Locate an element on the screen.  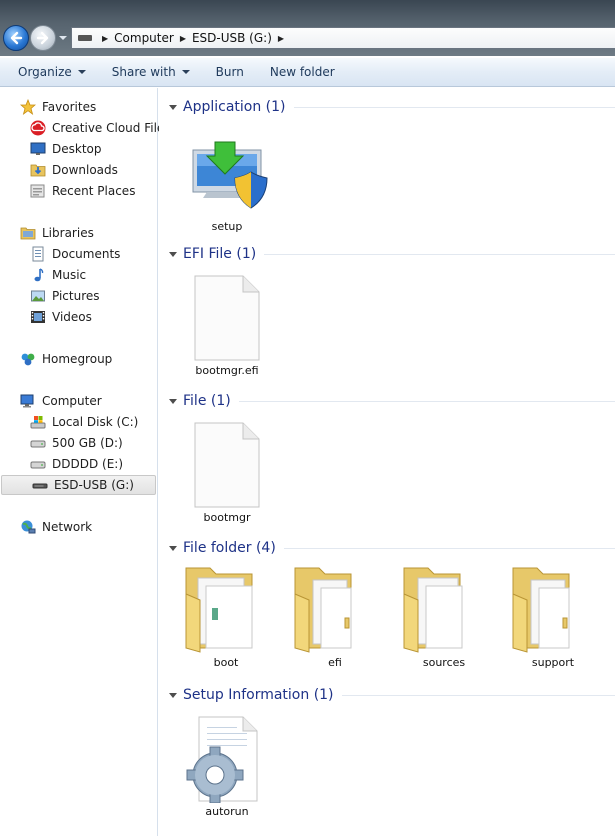
forward-arrow-icon is located at coordinates (42, 38).